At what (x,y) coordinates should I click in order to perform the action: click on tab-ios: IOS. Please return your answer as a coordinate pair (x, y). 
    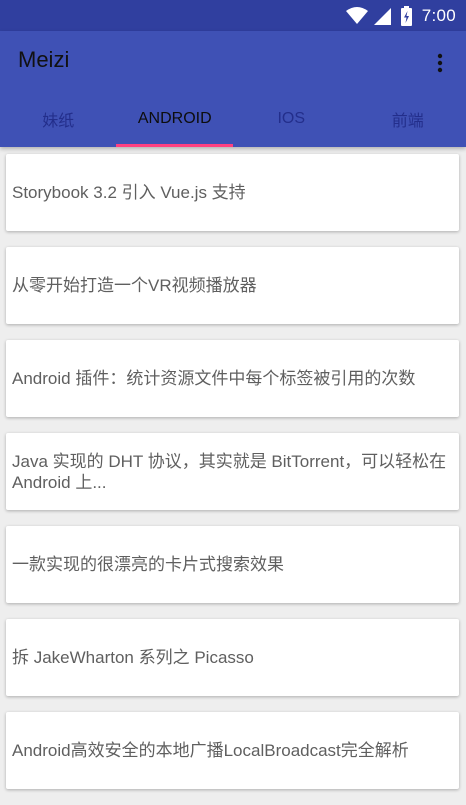
    Looking at the image, I should click on (291, 119).